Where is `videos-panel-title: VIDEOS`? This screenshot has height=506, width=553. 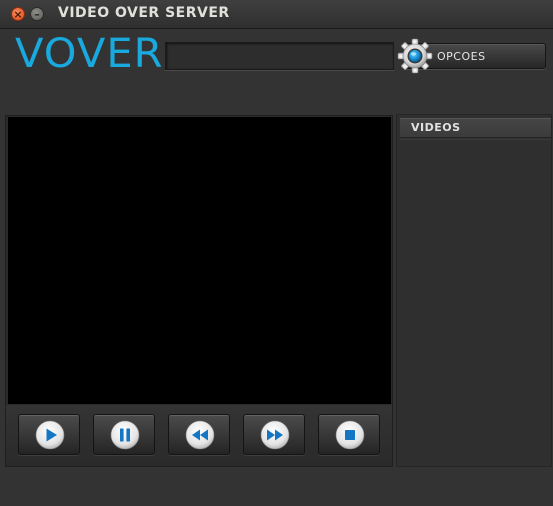 videos-panel-title: VIDEOS is located at coordinates (436, 127).